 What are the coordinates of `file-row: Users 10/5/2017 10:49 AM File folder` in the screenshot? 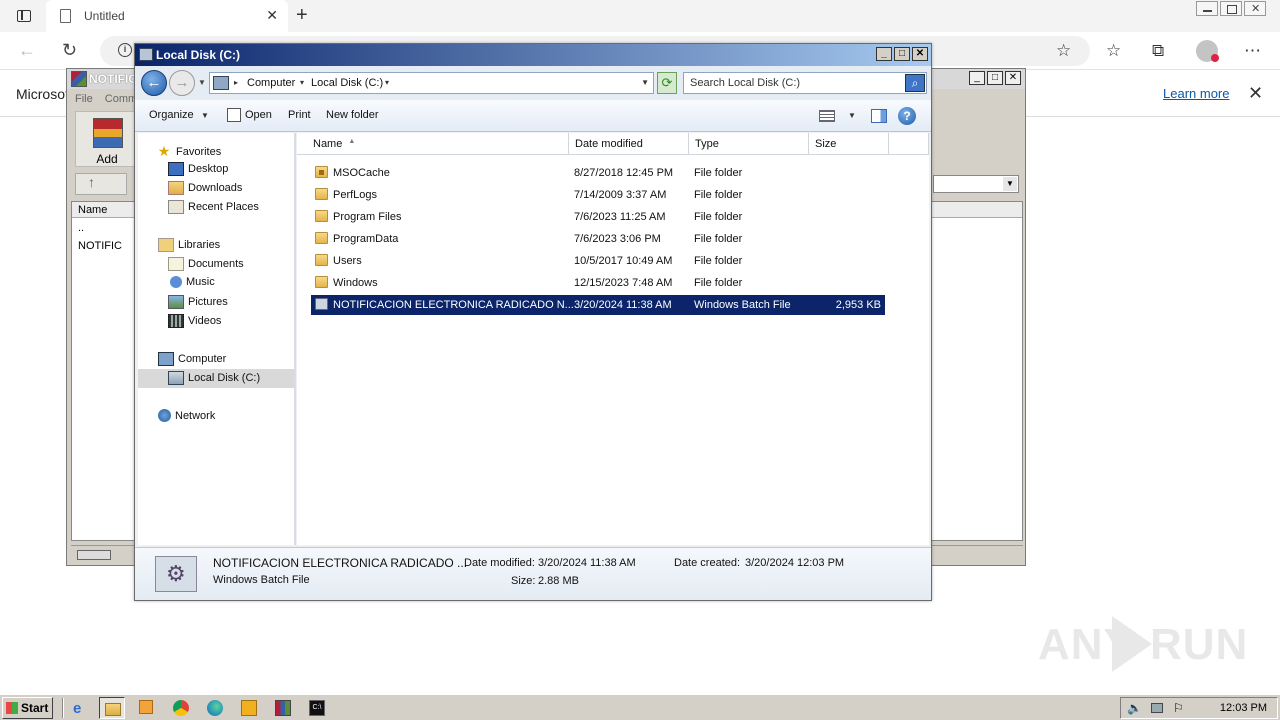 It's located at (598, 261).